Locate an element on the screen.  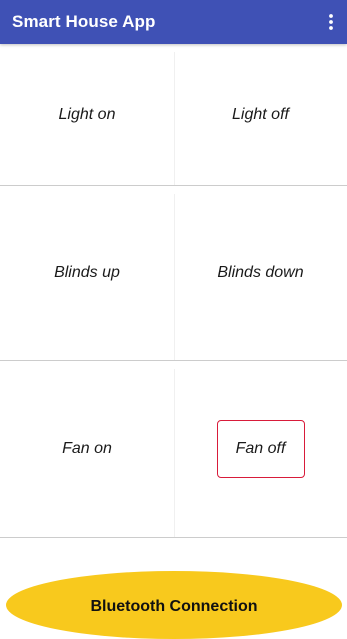
fan-on-button: Fan on is located at coordinates (87, 449).